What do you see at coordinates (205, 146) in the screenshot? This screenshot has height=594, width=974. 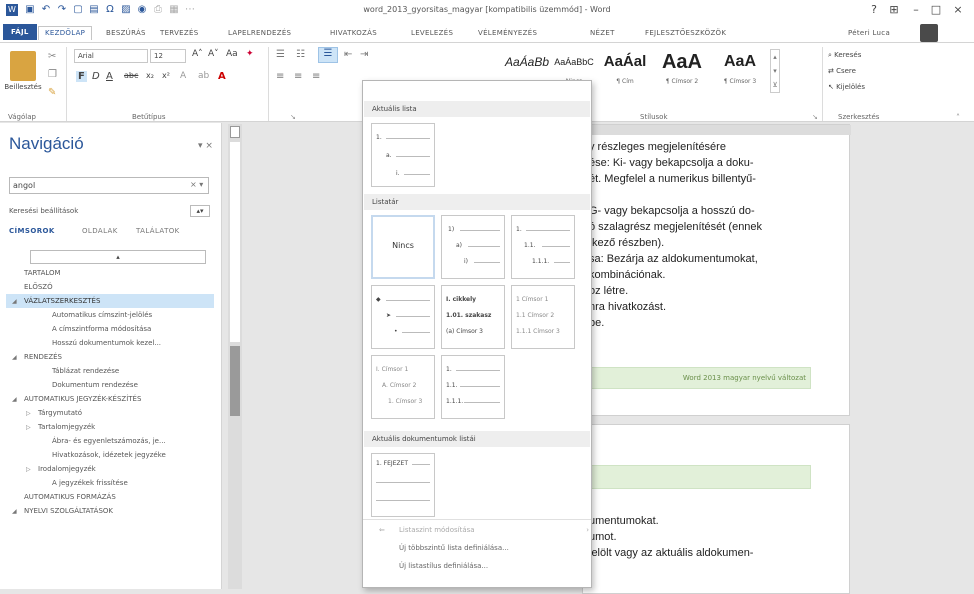 I see `nav-pane-options-icon: ▾ ×` at bounding box center [205, 146].